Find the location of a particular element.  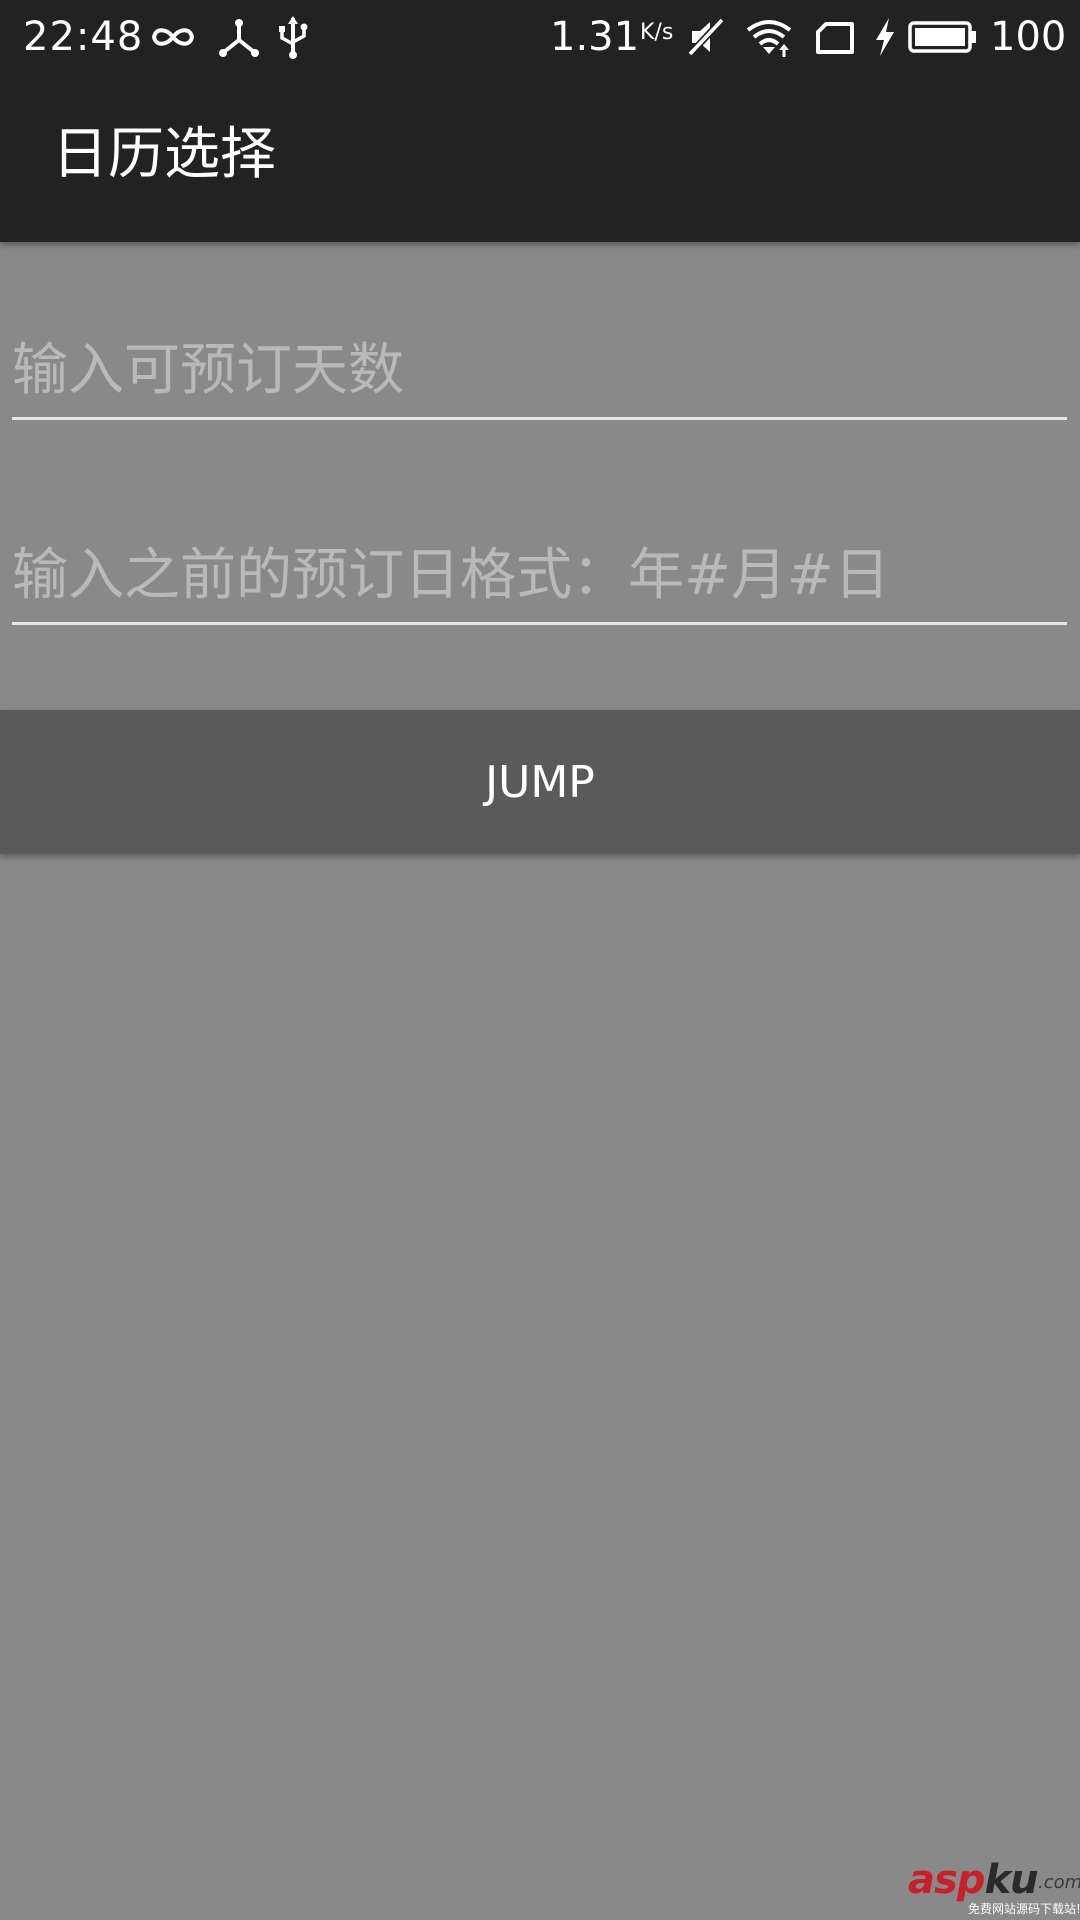

previous-date-input-underline is located at coordinates (539, 623).